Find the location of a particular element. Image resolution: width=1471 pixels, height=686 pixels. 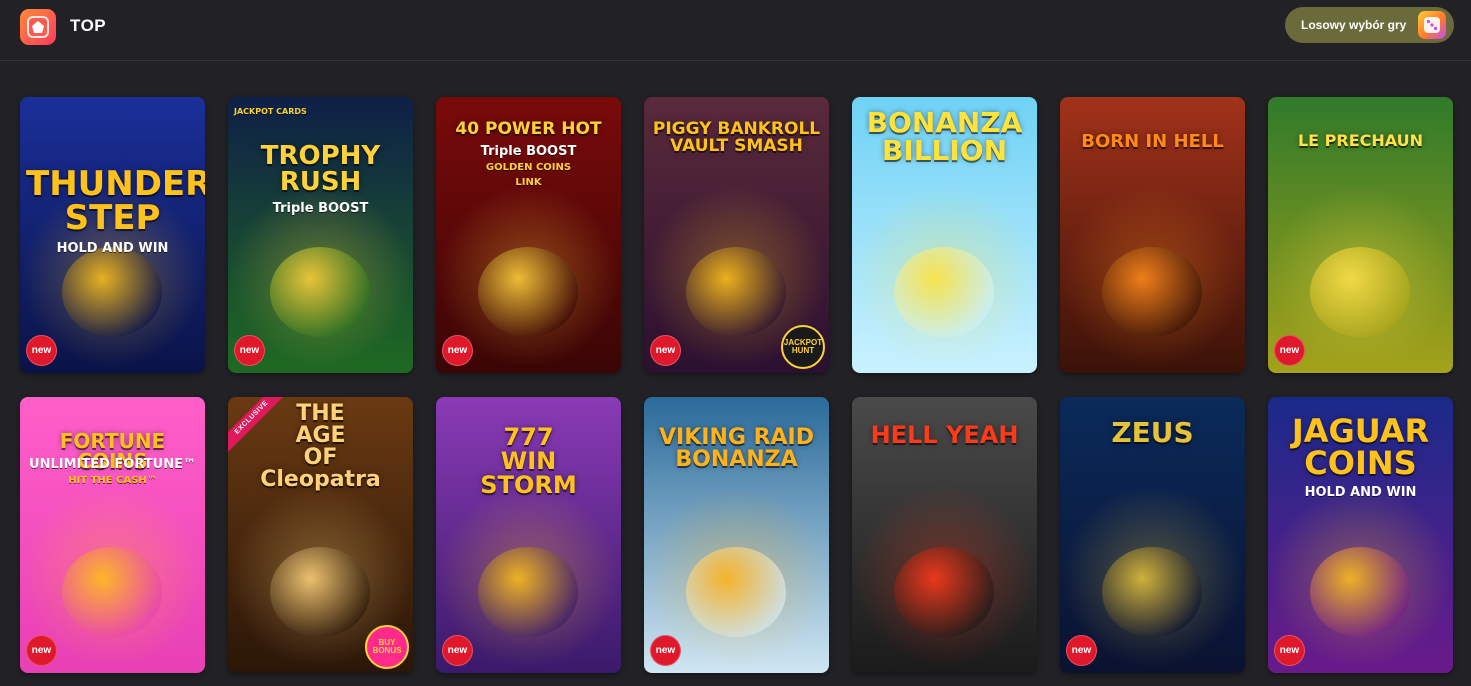

game-tile: THE AGE OF Cleopatra EXCLUSIVE BUY BONUS is located at coordinates (320, 535).